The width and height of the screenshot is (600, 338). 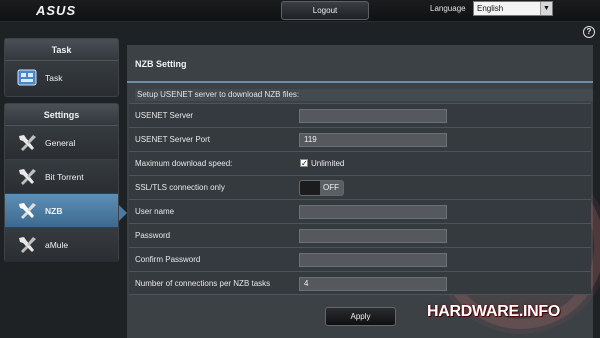 I want to click on field-label: SSL/TLS connection only, so click(x=180, y=187).